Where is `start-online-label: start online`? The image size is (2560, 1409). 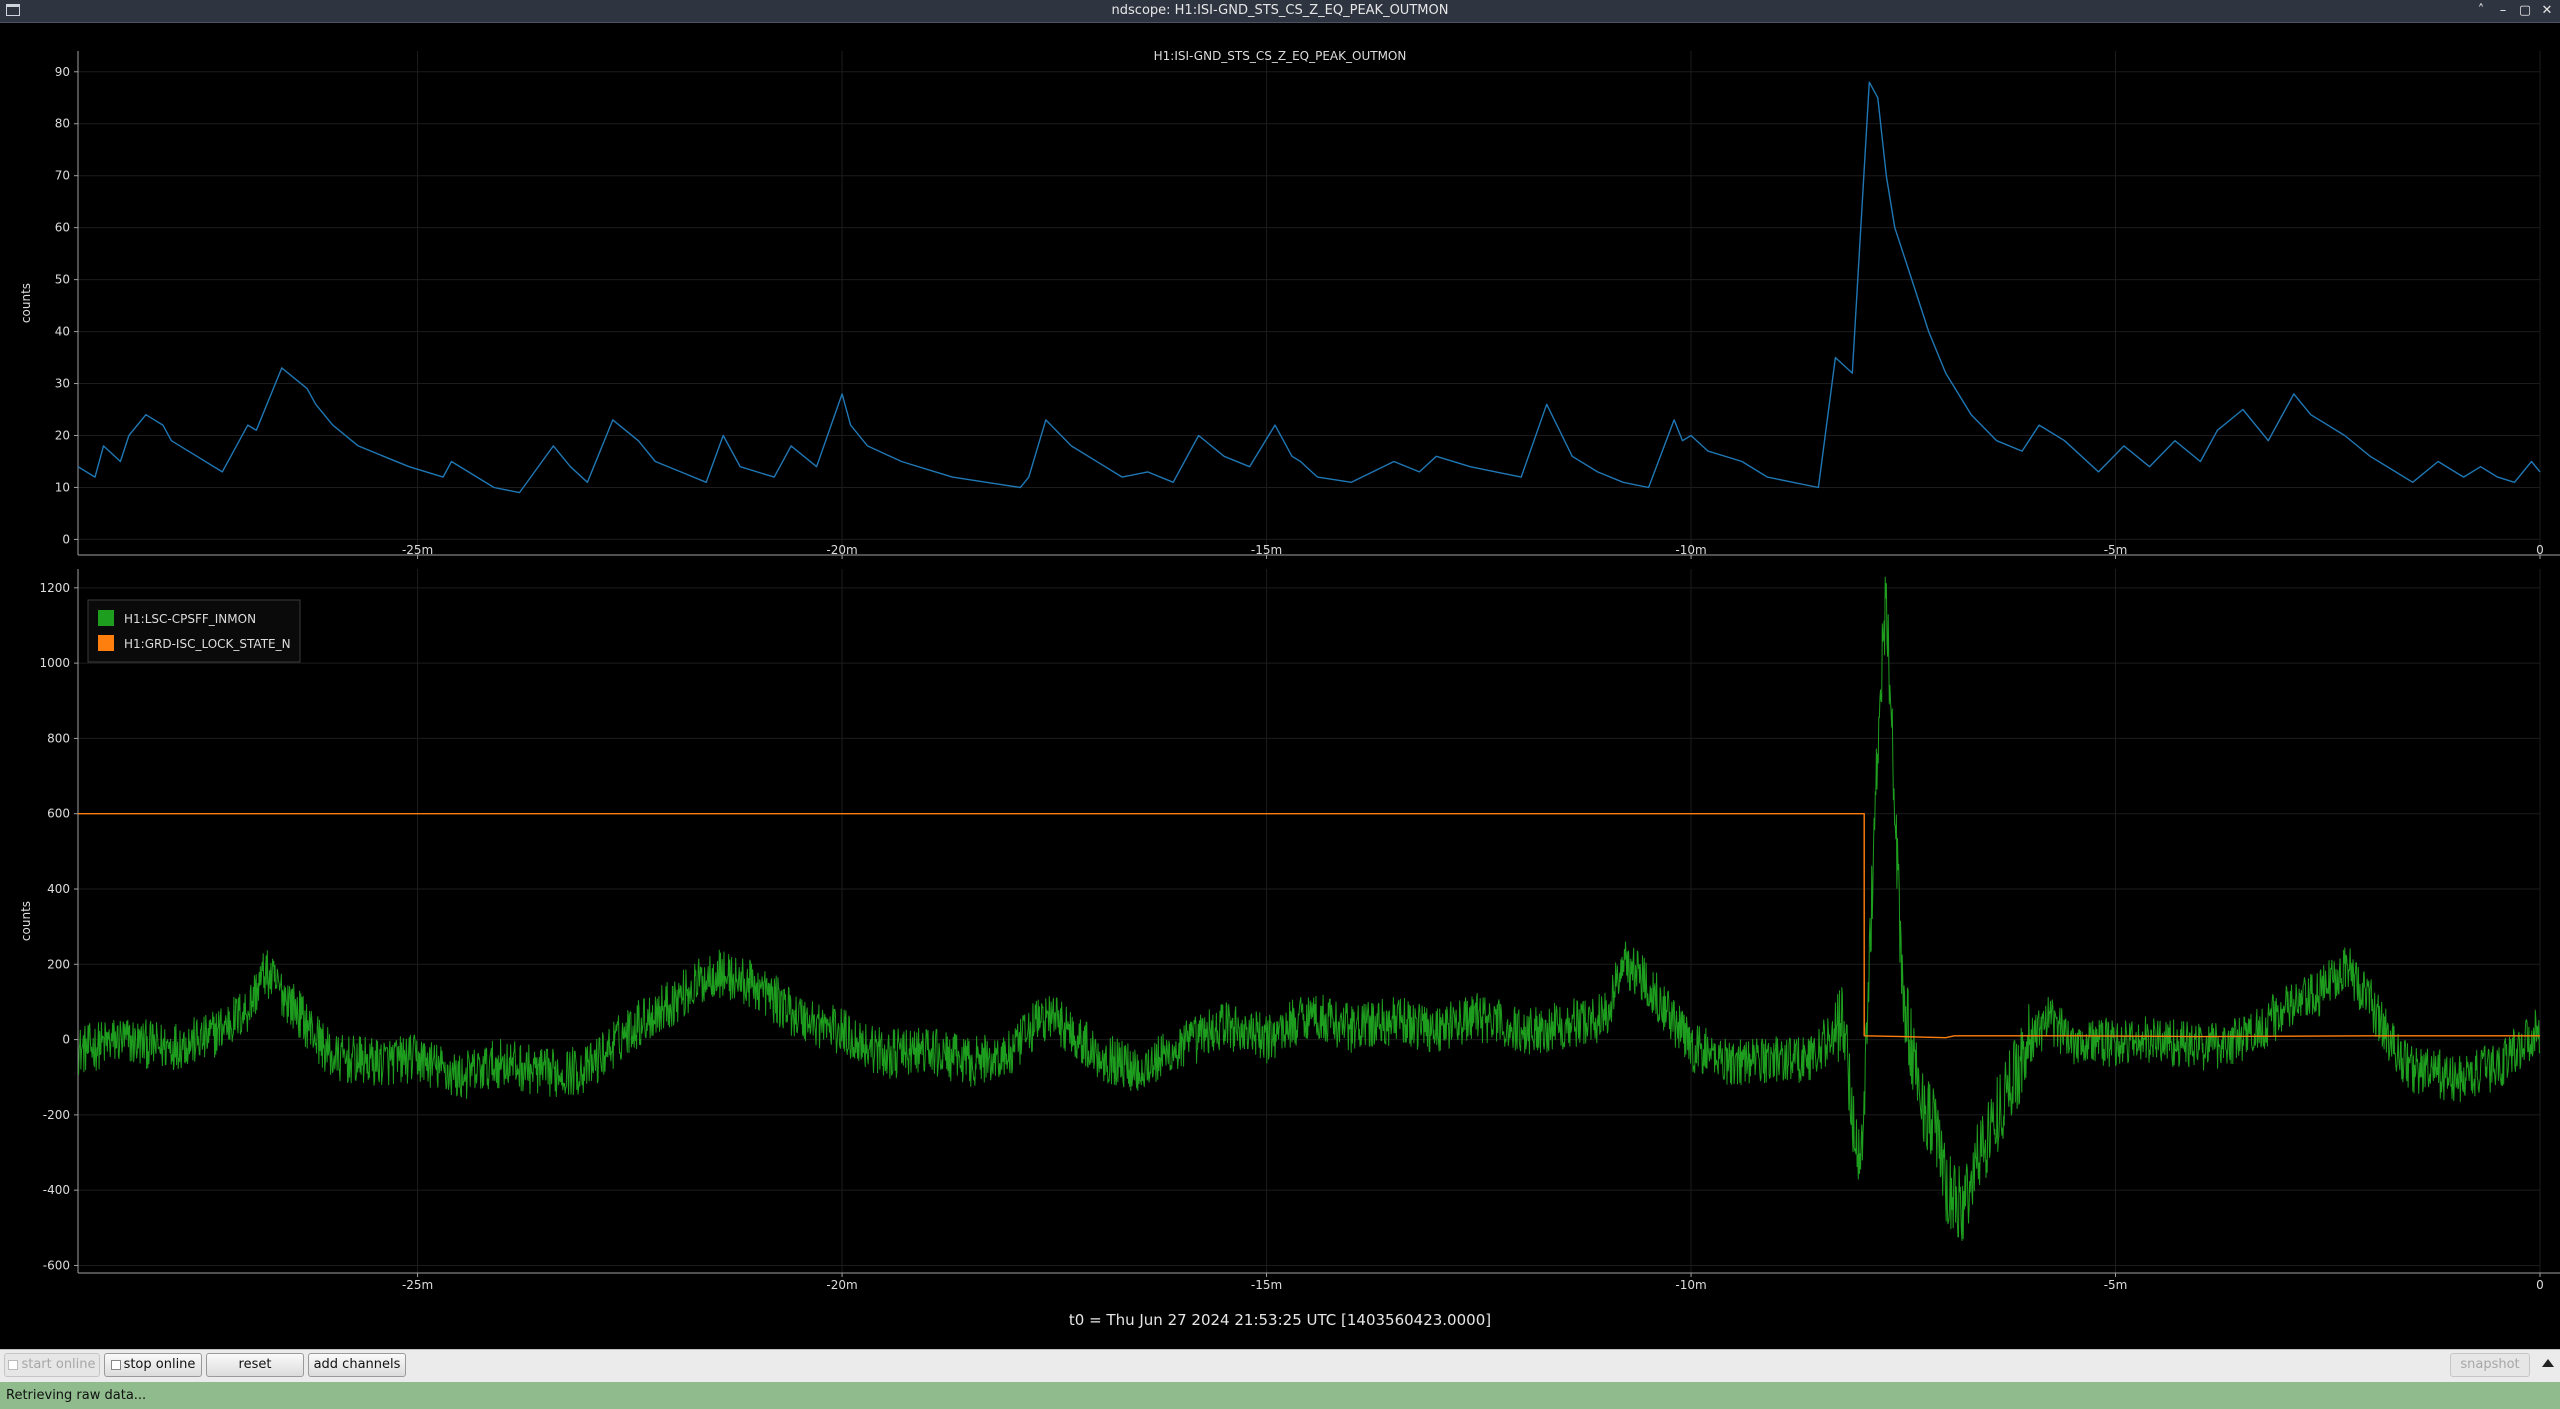
start-online-label: start online is located at coordinates (58, 1364).